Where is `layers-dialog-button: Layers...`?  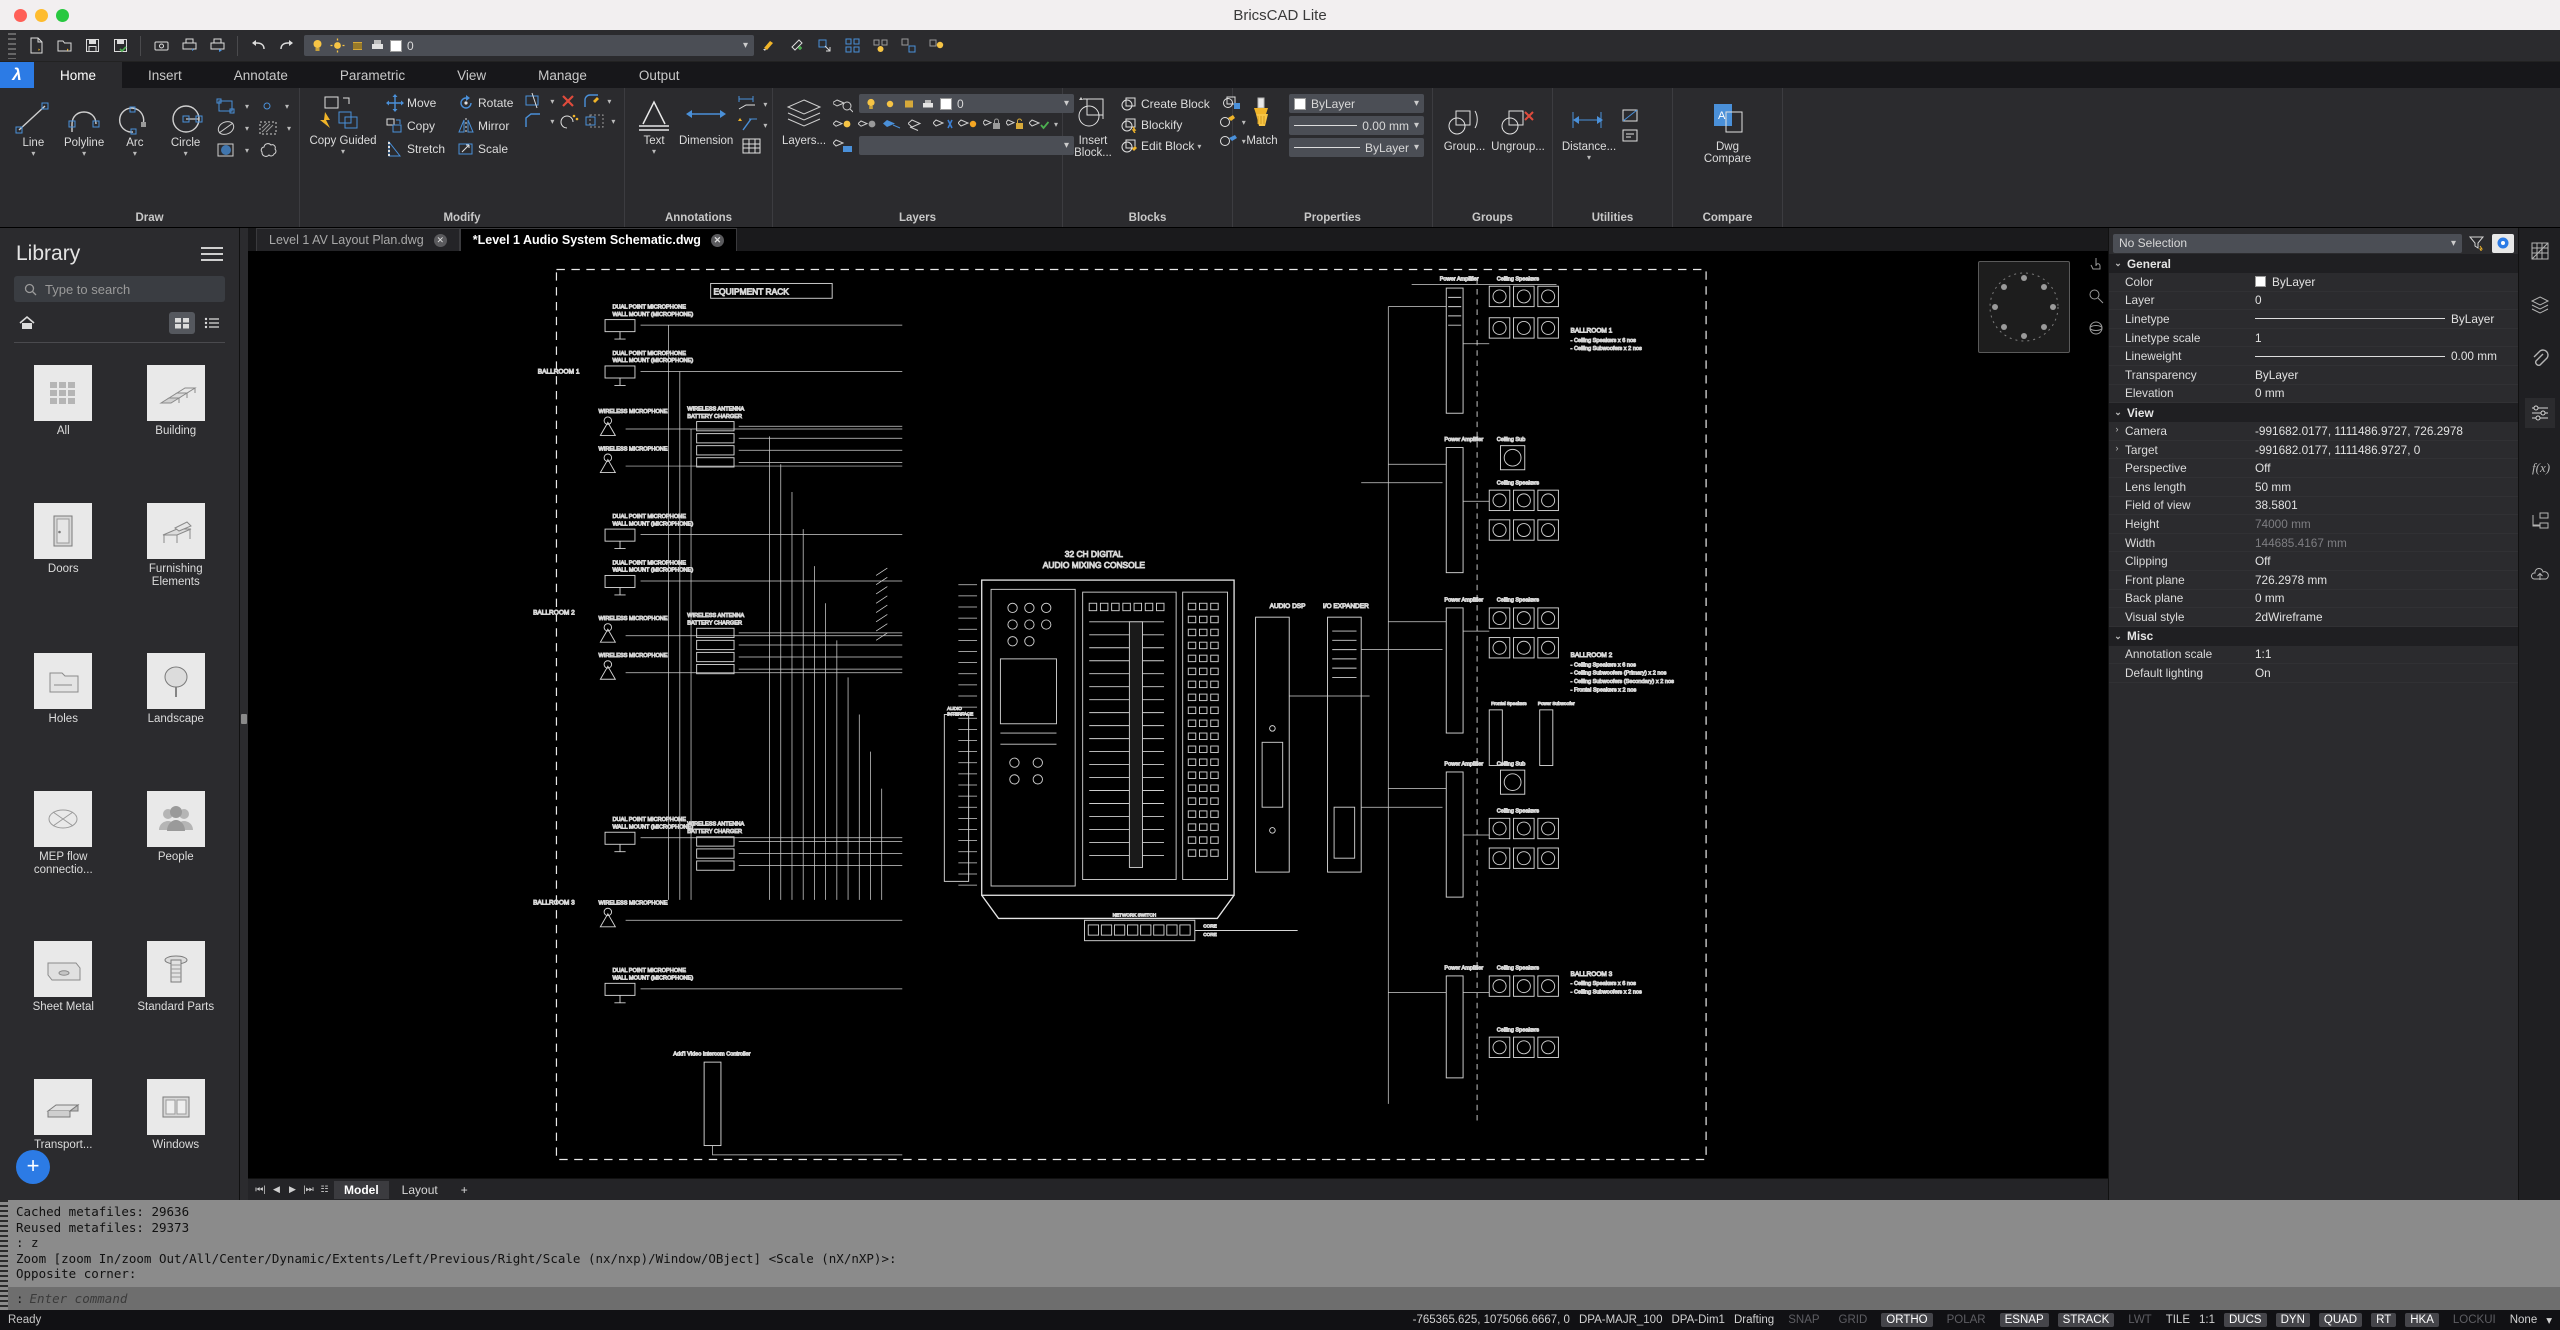 layers-dialog-button: Layers... is located at coordinates (804, 119).